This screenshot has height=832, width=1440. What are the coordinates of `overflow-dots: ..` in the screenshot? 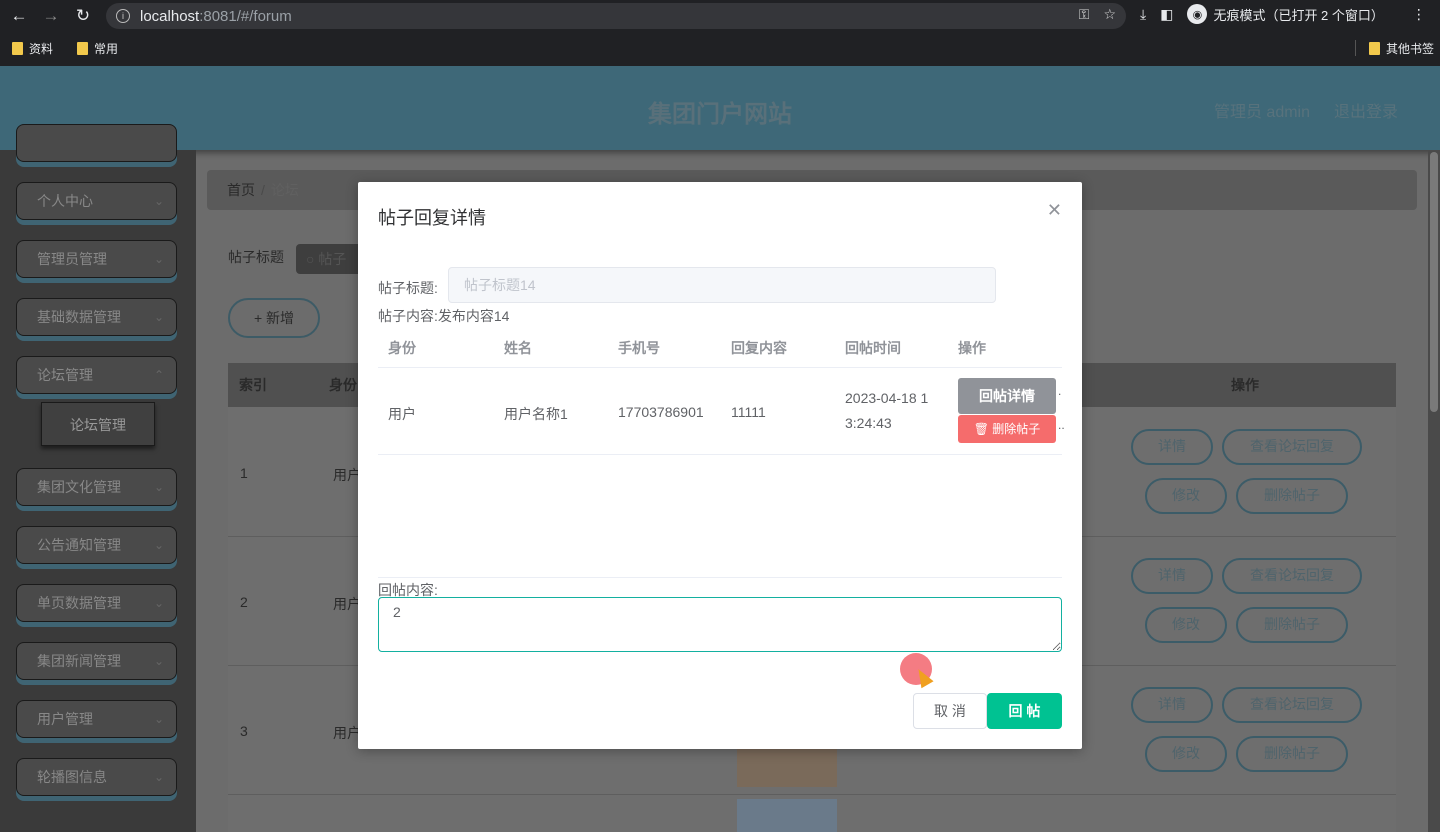 It's located at (1061, 425).